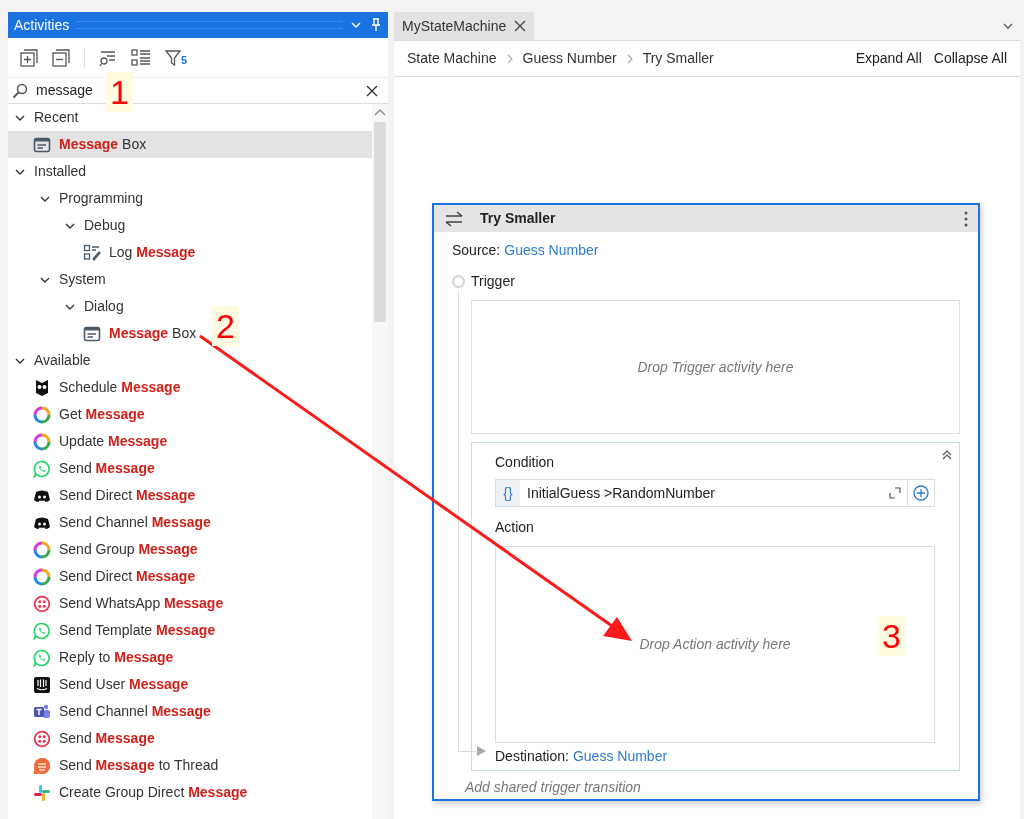  What do you see at coordinates (947, 455) in the screenshot?
I see `collapse-up-icon` at bounding box center [947, 455].